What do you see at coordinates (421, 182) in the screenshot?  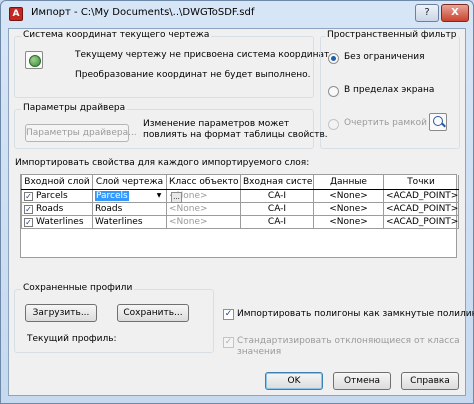 I see `column-header-points: Точки` at bounding box center [421, 182].